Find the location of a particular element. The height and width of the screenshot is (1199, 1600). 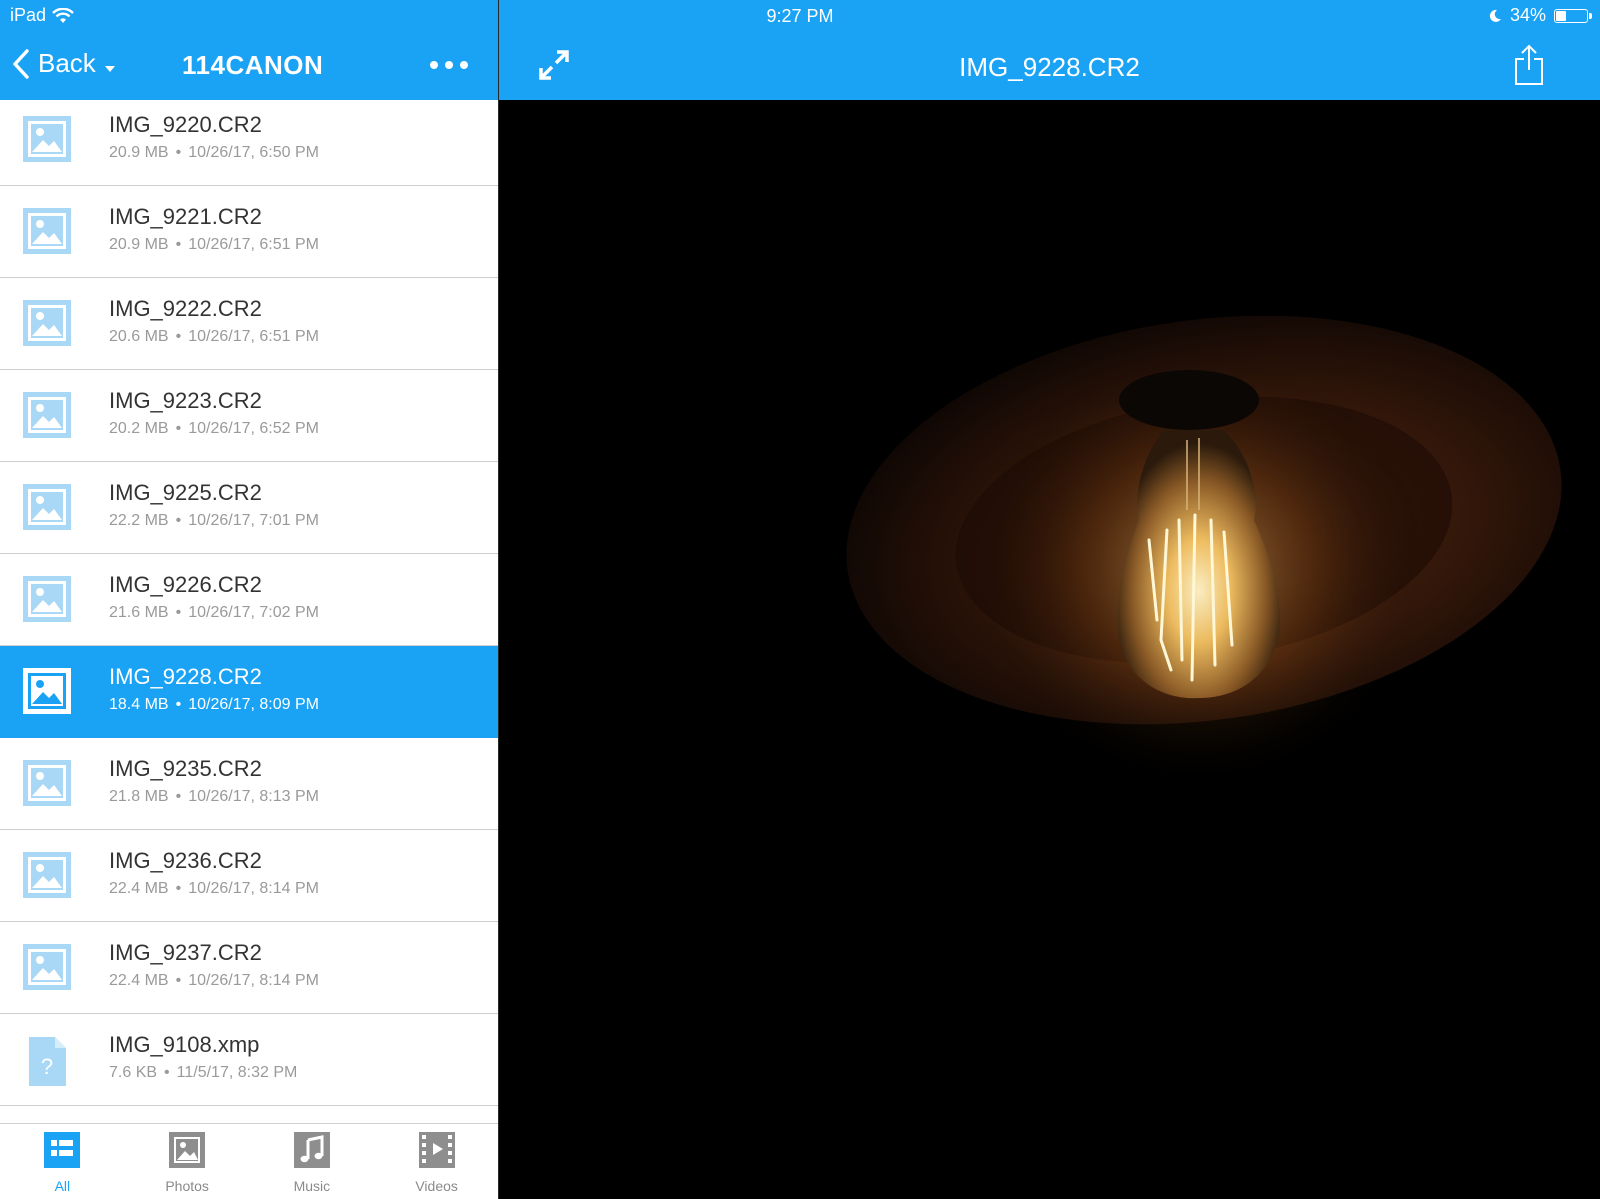

all-icon is located at coordinates (62, 1150).